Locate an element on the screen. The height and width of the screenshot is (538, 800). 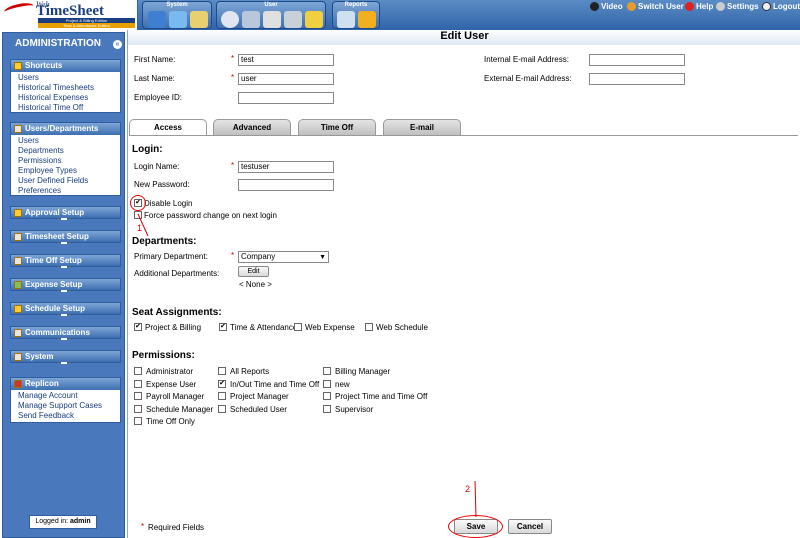
sidebar-item-employee-types: Employee Types is located at coordinates (69, 171).